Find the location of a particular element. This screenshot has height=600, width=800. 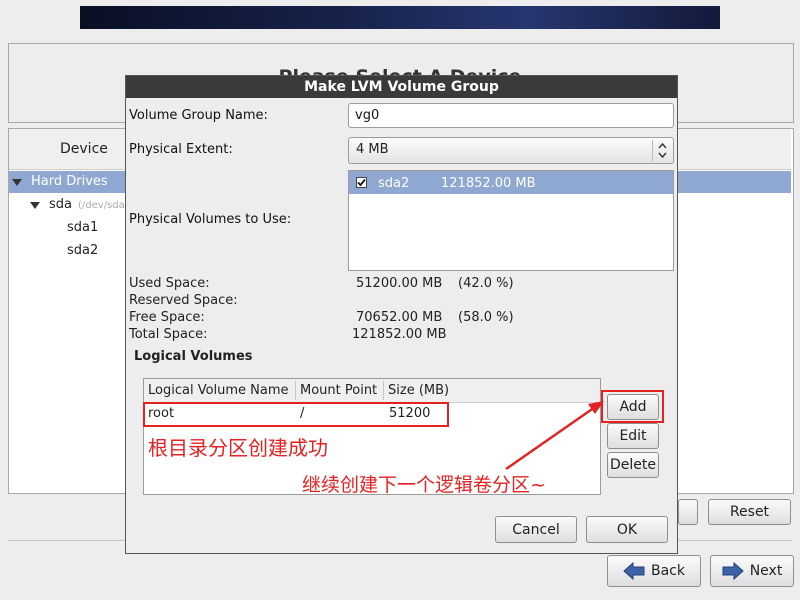

total-space-label: Total Space: is located at coordinates (168, 334).